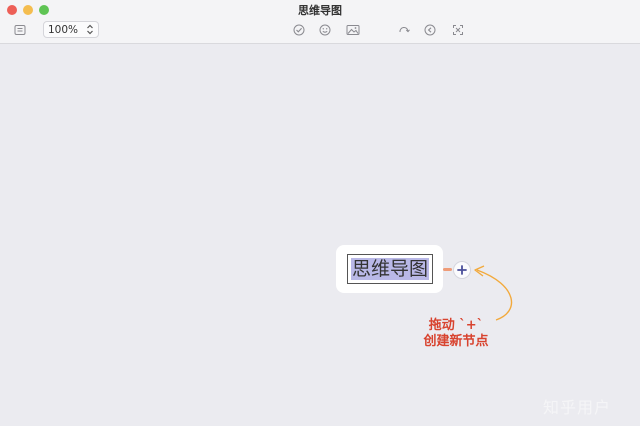 The height and width of the screenshot is (426, 640). What do you see at coordinates (577, 407) in the screenshot?
I see `watermark: 知乎用户` at bounding box center [577, 407].